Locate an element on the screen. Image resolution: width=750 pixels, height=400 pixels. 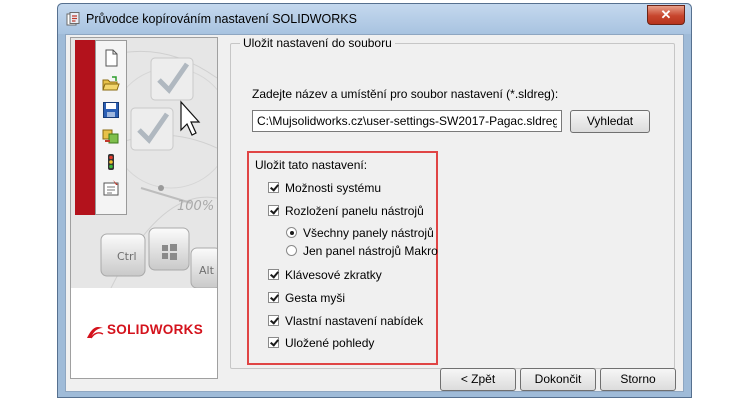
logo-text: SOLIDWORKS is located at coordinates (155, 329).